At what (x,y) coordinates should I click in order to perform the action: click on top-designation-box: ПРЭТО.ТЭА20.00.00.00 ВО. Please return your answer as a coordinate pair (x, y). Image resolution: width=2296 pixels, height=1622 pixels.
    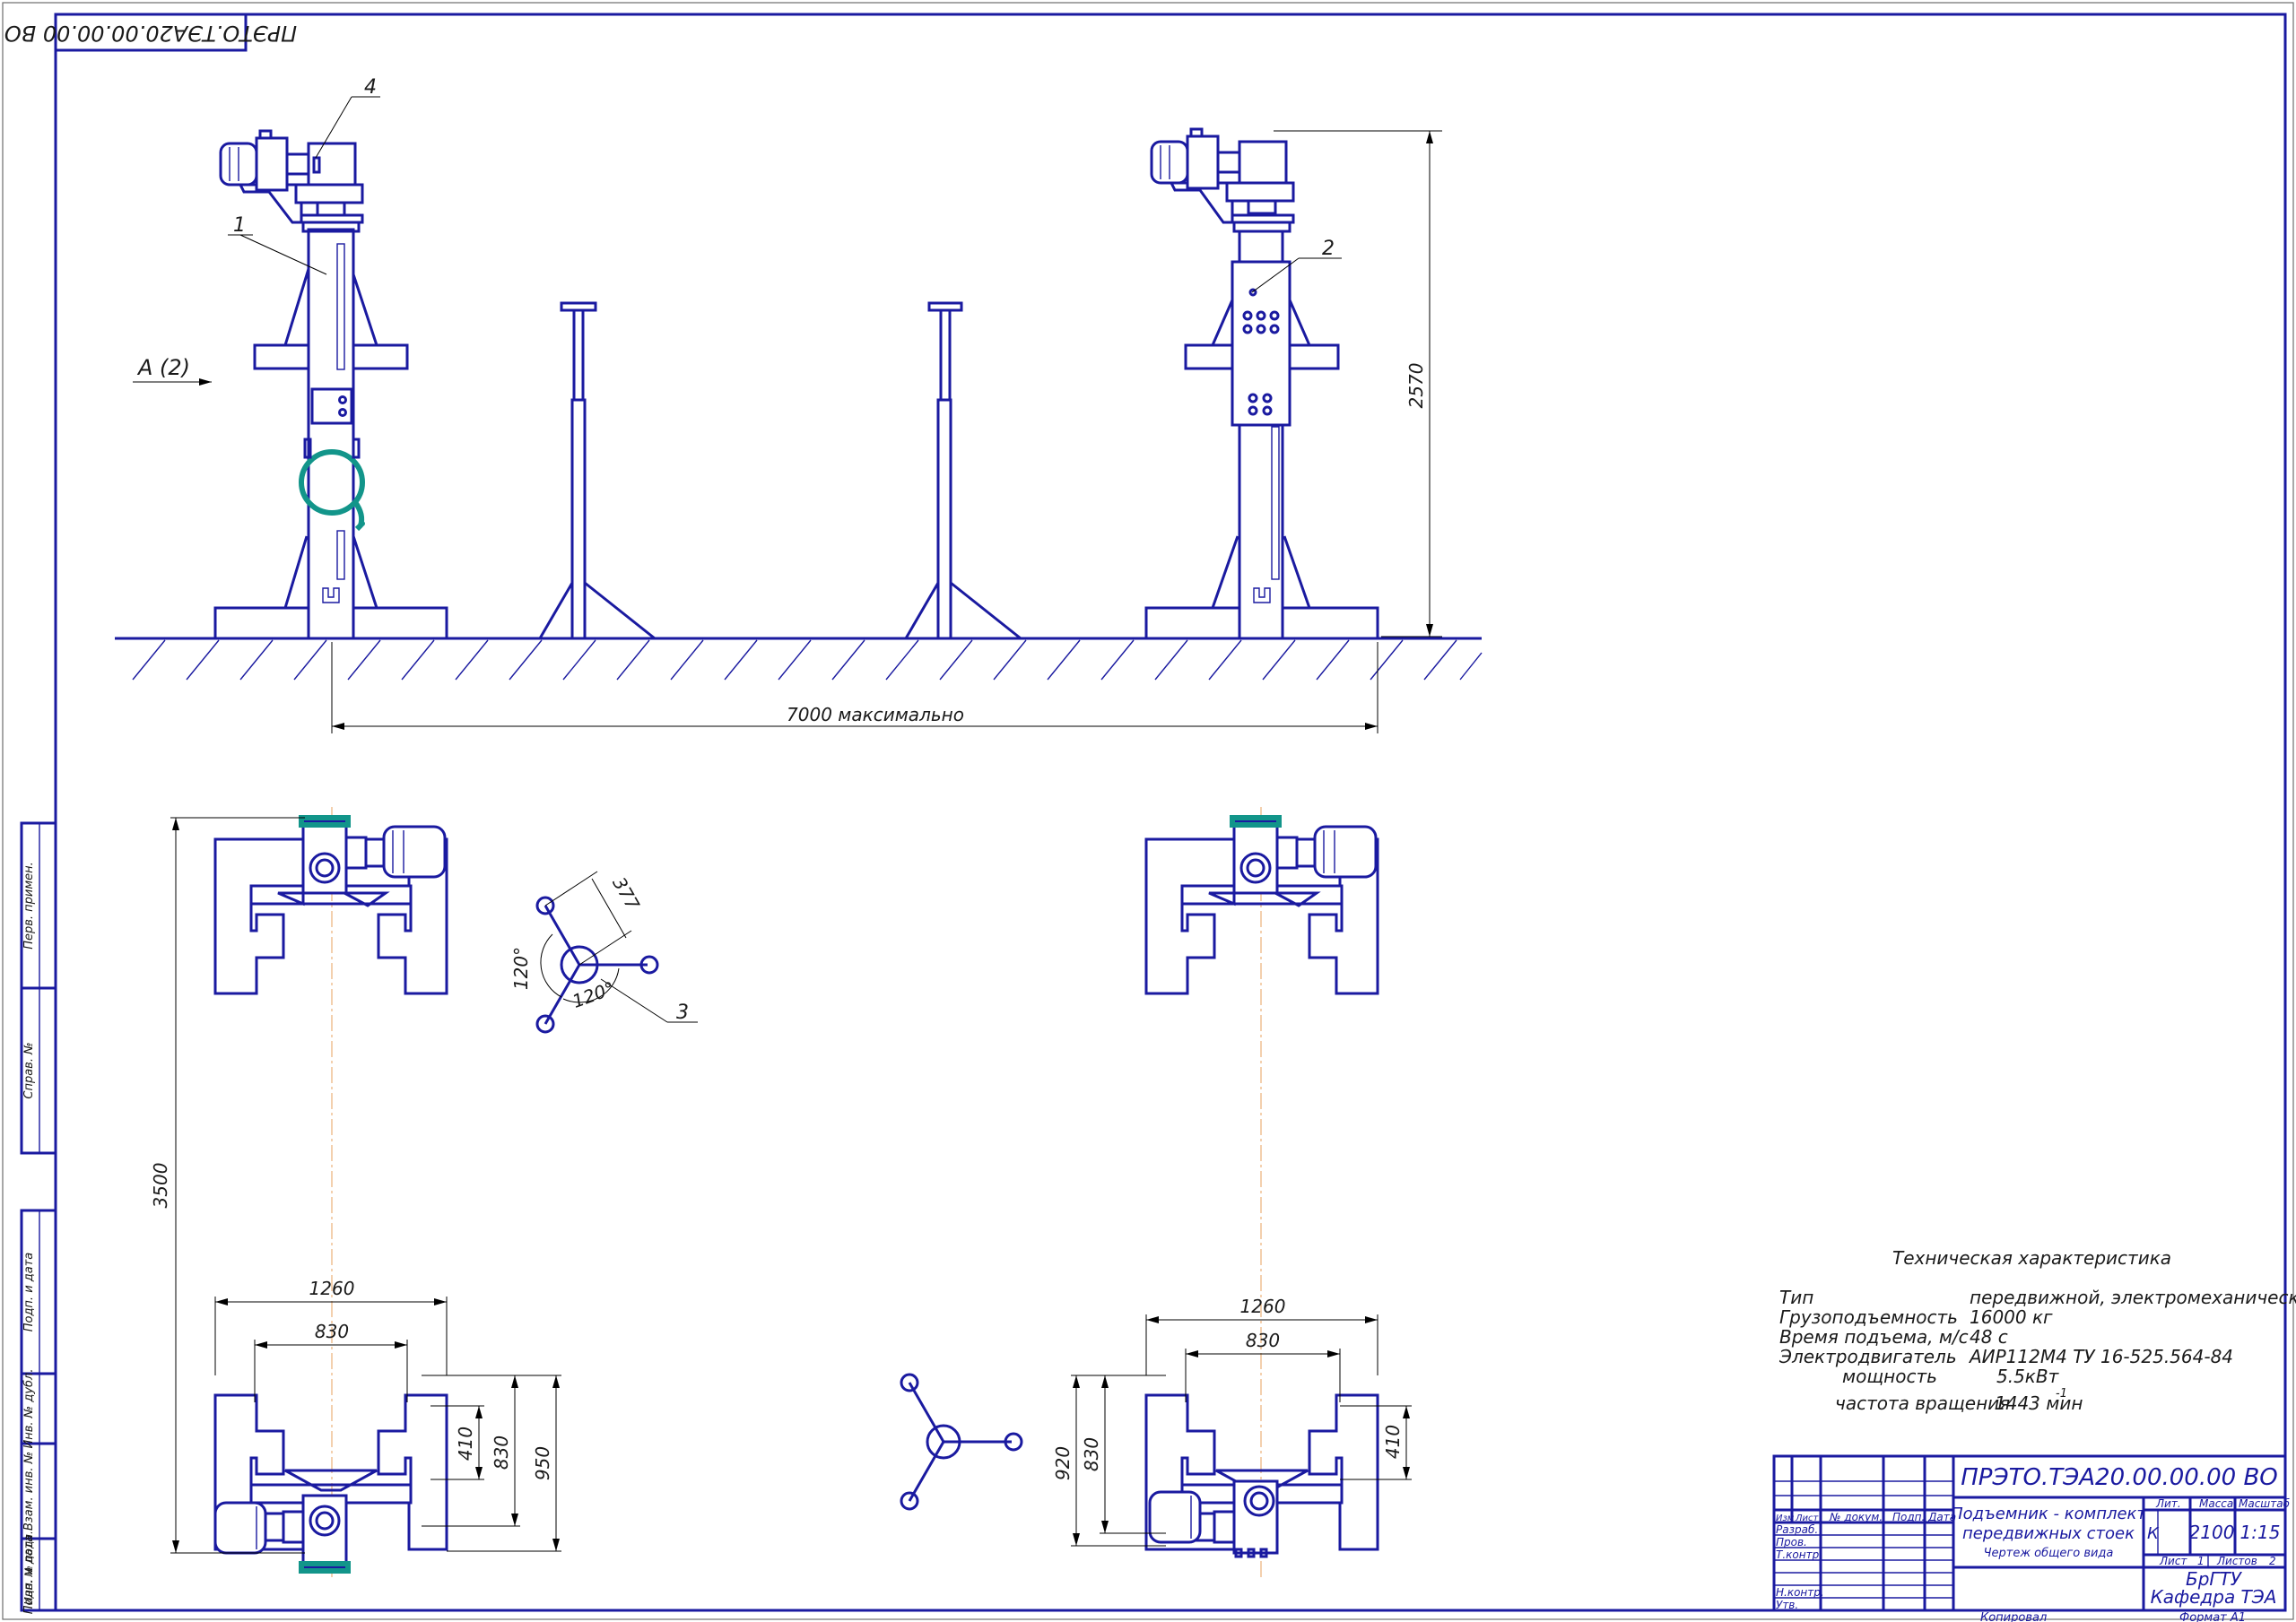
    Looking at the image, I should click on (150, 32).